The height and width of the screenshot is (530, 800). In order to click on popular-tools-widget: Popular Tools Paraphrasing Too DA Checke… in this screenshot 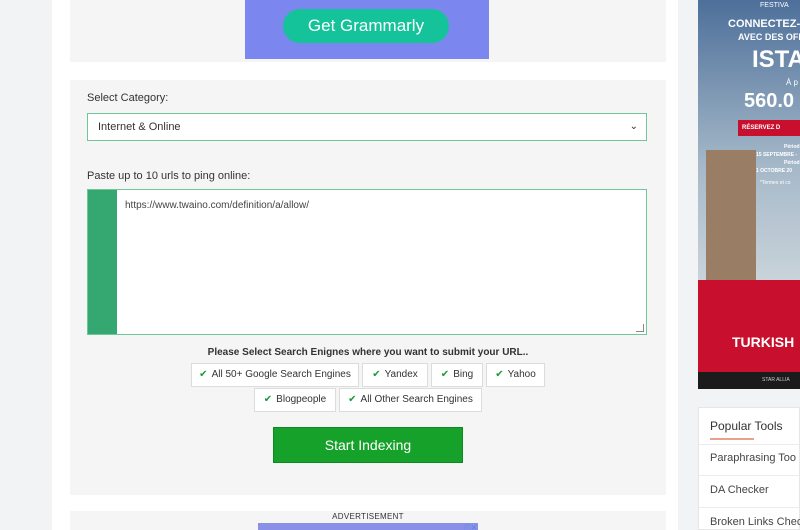, I will do `click(749, 468)`.